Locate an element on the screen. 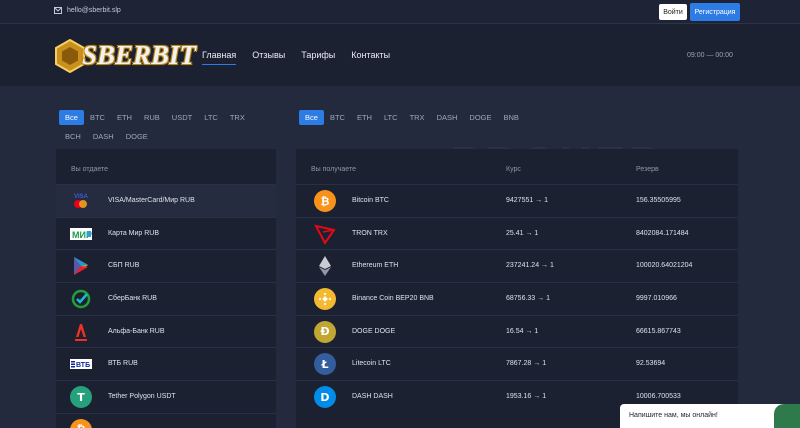 This screenshot has width=800, height=428. give-item-partial: ₿ is located at coordinates (166, 420).